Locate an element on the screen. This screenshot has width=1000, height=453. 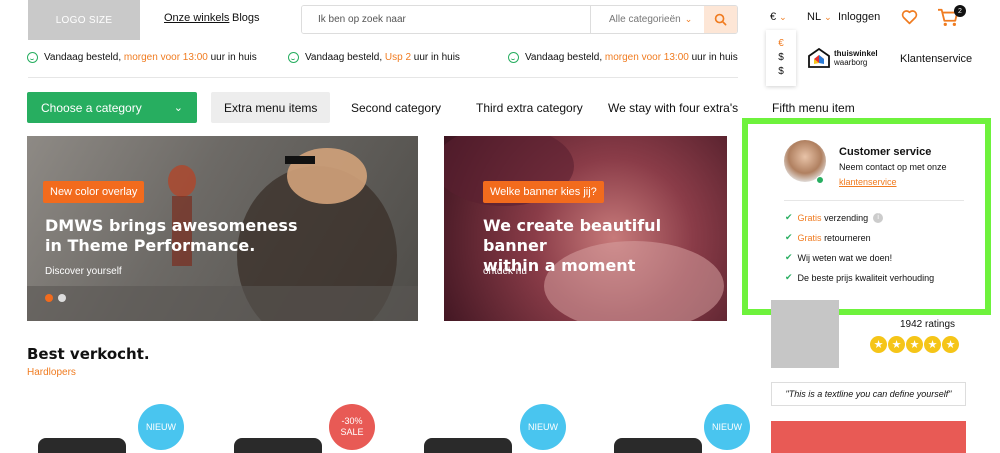
search-button is located at coordinates (720, 19).